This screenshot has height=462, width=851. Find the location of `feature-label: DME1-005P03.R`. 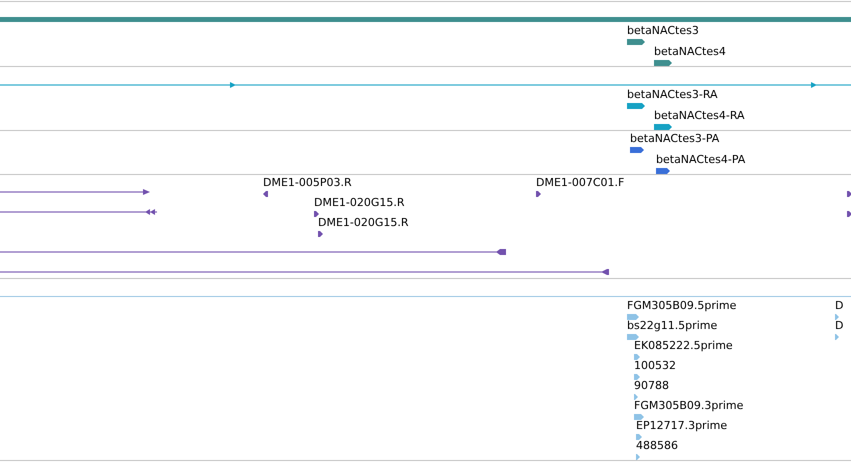

feature-label: DME1-005P03.R is located at coordinates (307, 182).